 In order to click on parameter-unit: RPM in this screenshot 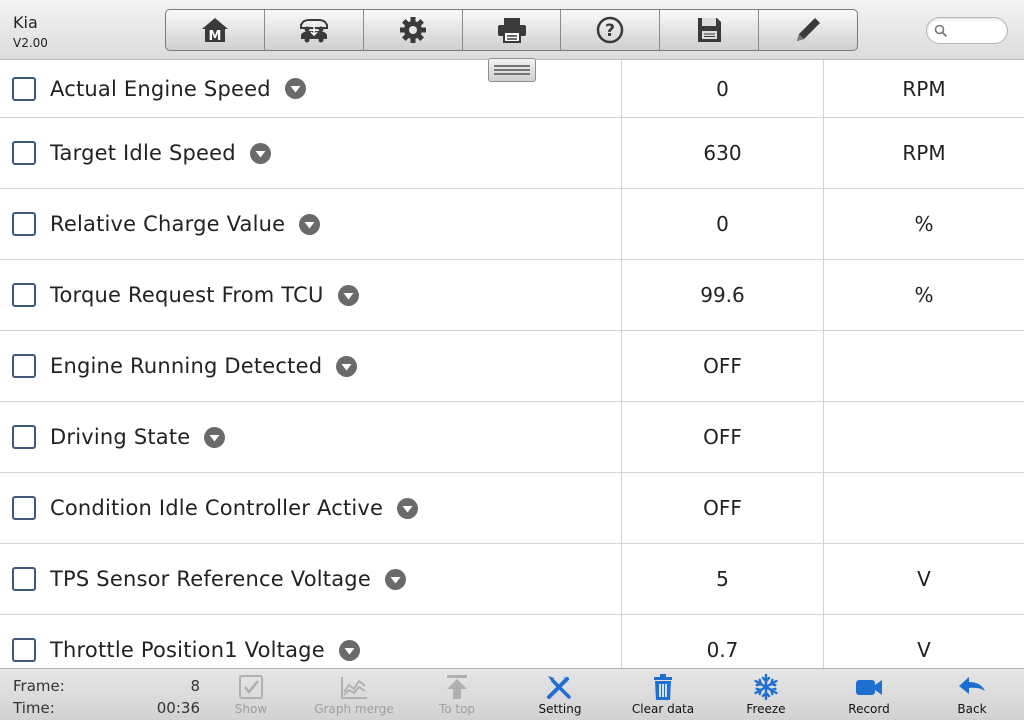, I will do `click(924, 153)`.